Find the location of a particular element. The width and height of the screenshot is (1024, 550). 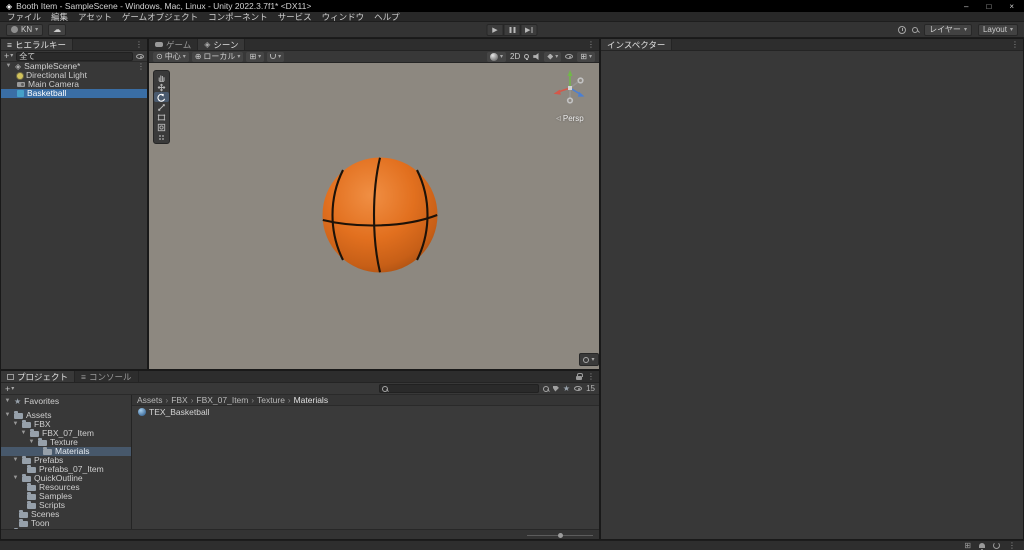

tree-item-scenes: Scenes is located at coordinates (66, 514).